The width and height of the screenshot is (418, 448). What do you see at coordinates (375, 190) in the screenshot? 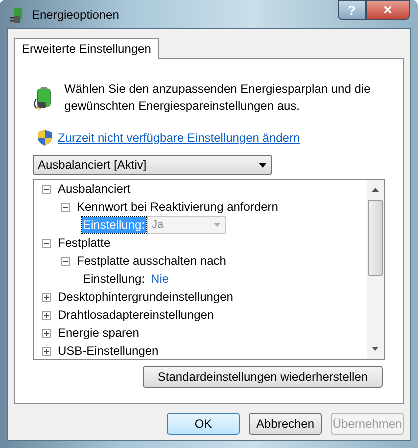
I see `scroll-up-icon` at bounding box center [375, 190].